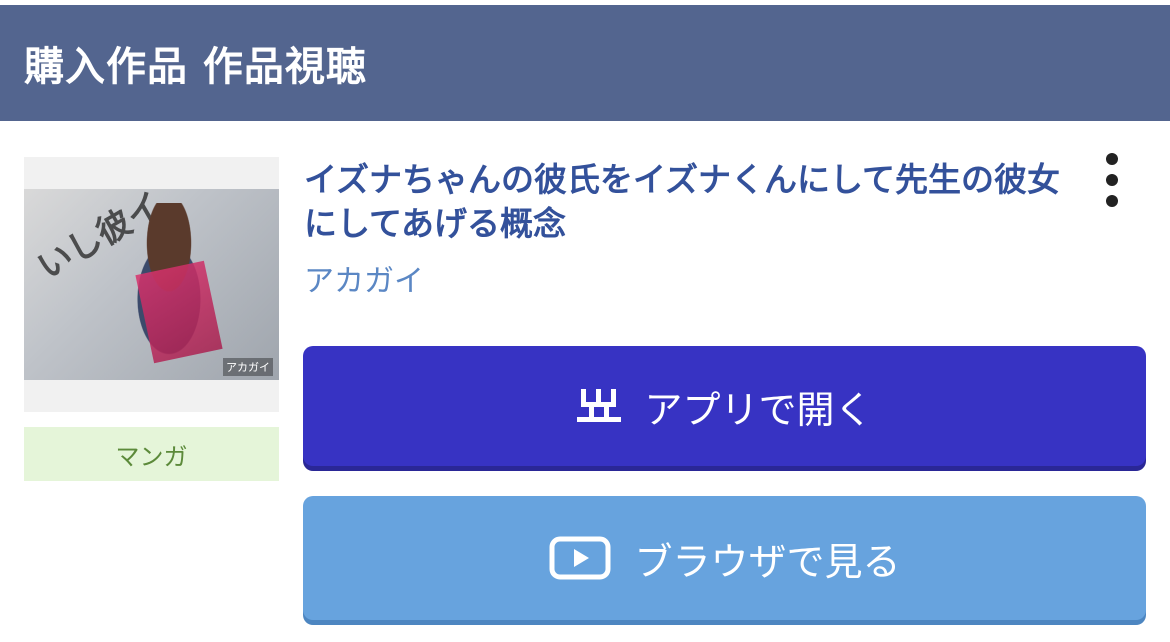  Describe the element at coordinates (151, 454) in the screenshot. I see `genre-badge: マンガ` at that location.